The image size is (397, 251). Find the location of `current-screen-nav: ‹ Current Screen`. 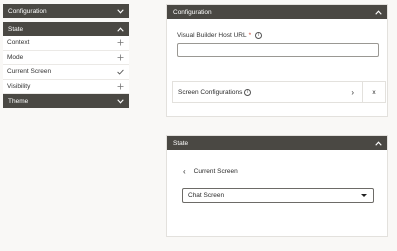

current-screen-nav: ‹ Current Screen is located at coordinates (210, 171).